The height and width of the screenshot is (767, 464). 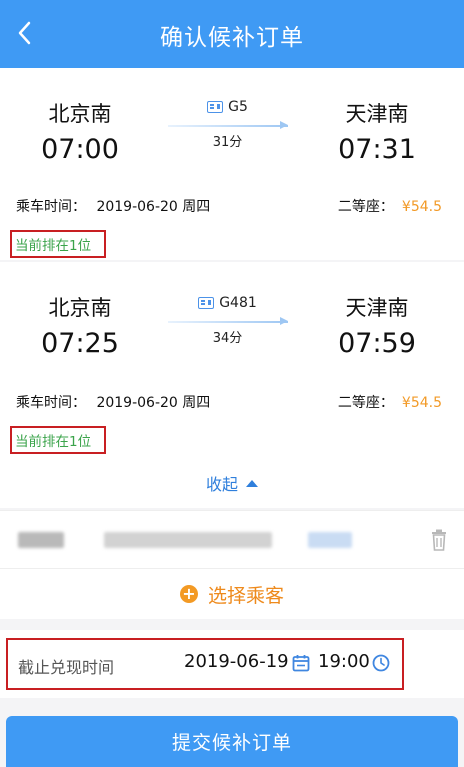 What do you see at coordinates (344, 661) in the screenshot?
I see `deadline-time: 19:00` at bounding box center [344, 661].